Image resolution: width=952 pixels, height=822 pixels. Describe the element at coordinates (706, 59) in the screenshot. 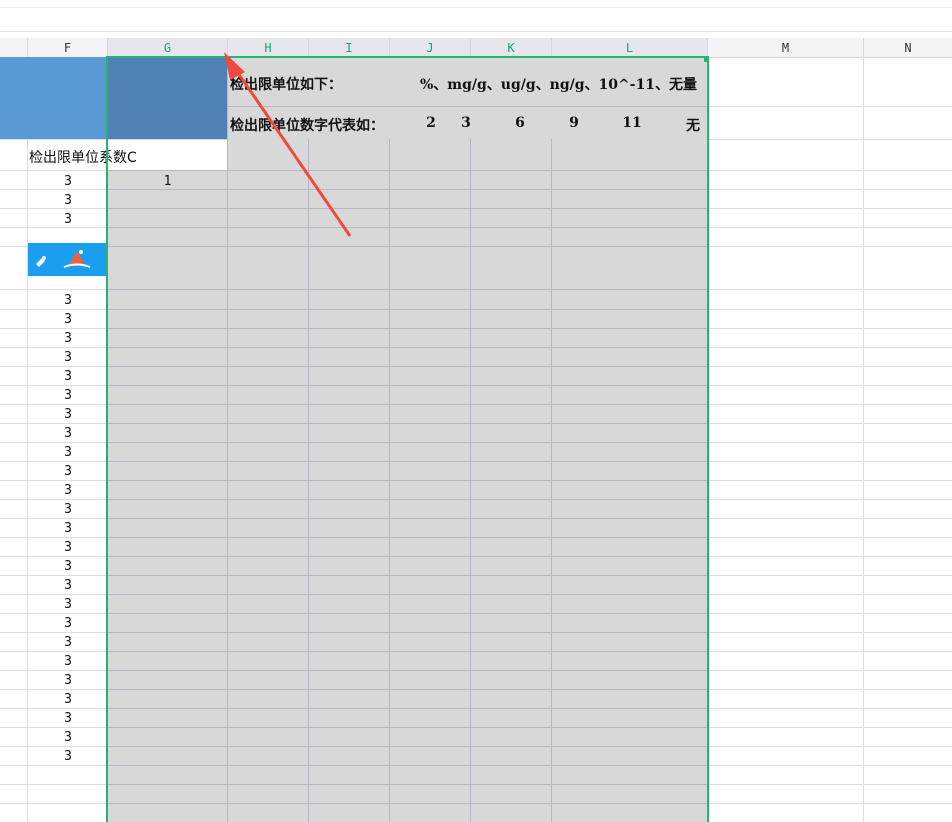

I see `fill-handle` at that location.